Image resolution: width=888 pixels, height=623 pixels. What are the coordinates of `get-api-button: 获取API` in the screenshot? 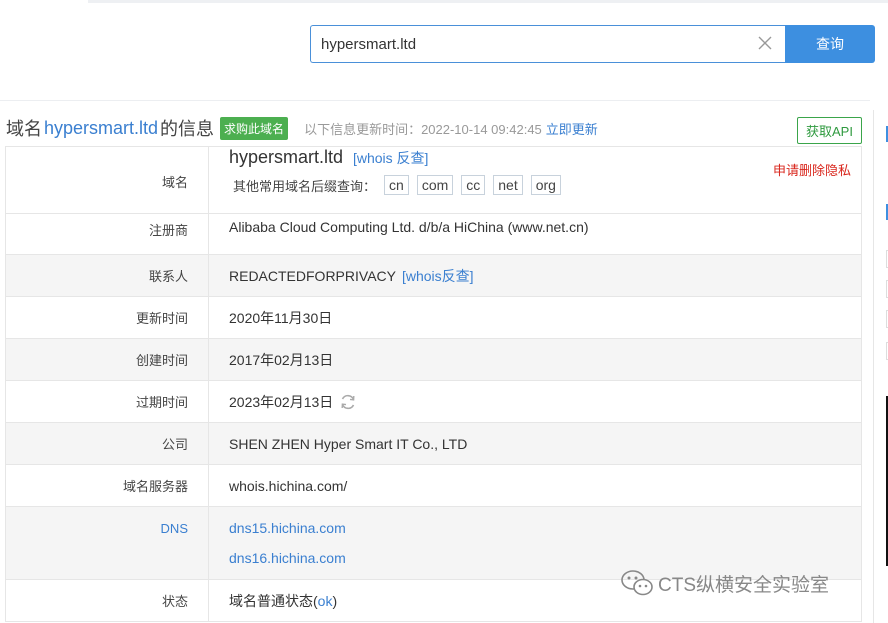 It's located at (829, 130).